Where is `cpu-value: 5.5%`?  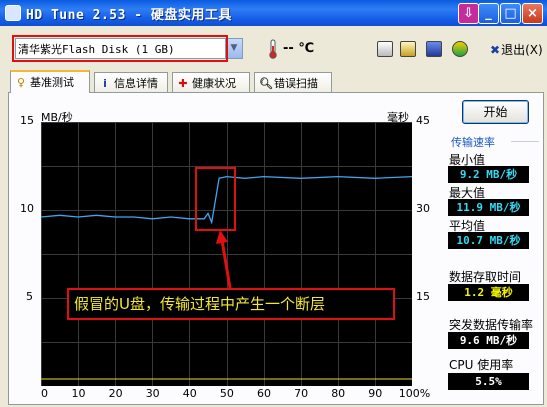 cpu-value: 5.5% is located at coordinates (488, 381).